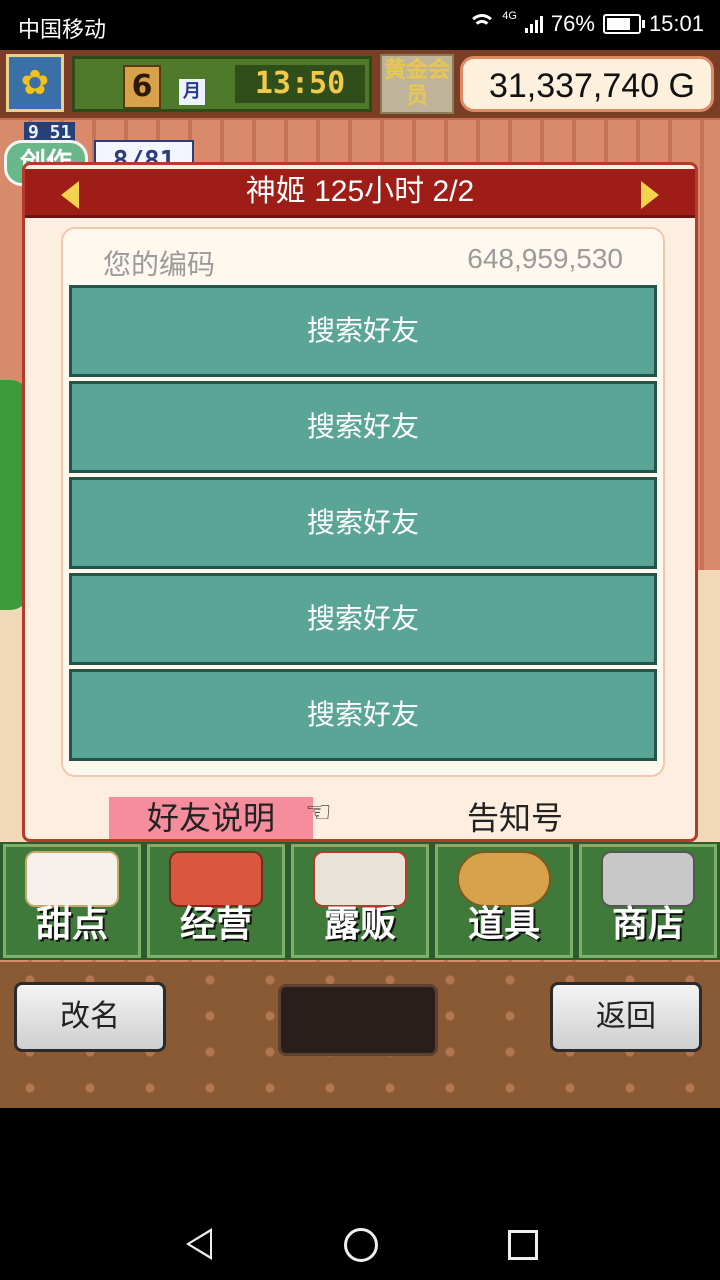  Describe the element at coordinates (359, 924) in the screenshot. I see `menu-label: 露贩` at that location.